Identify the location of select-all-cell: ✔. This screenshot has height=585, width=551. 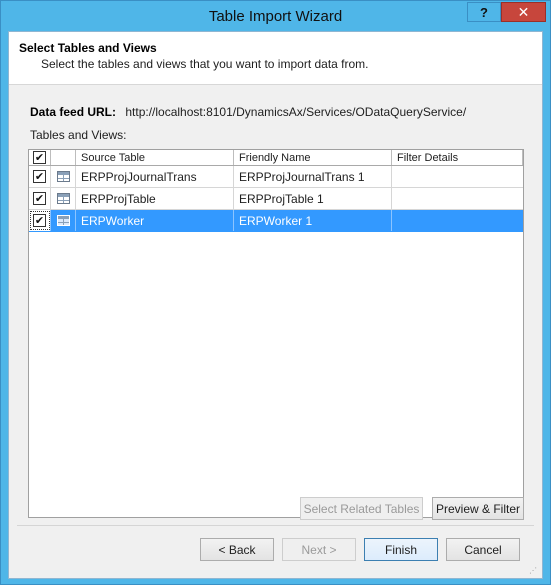
(40, 157).